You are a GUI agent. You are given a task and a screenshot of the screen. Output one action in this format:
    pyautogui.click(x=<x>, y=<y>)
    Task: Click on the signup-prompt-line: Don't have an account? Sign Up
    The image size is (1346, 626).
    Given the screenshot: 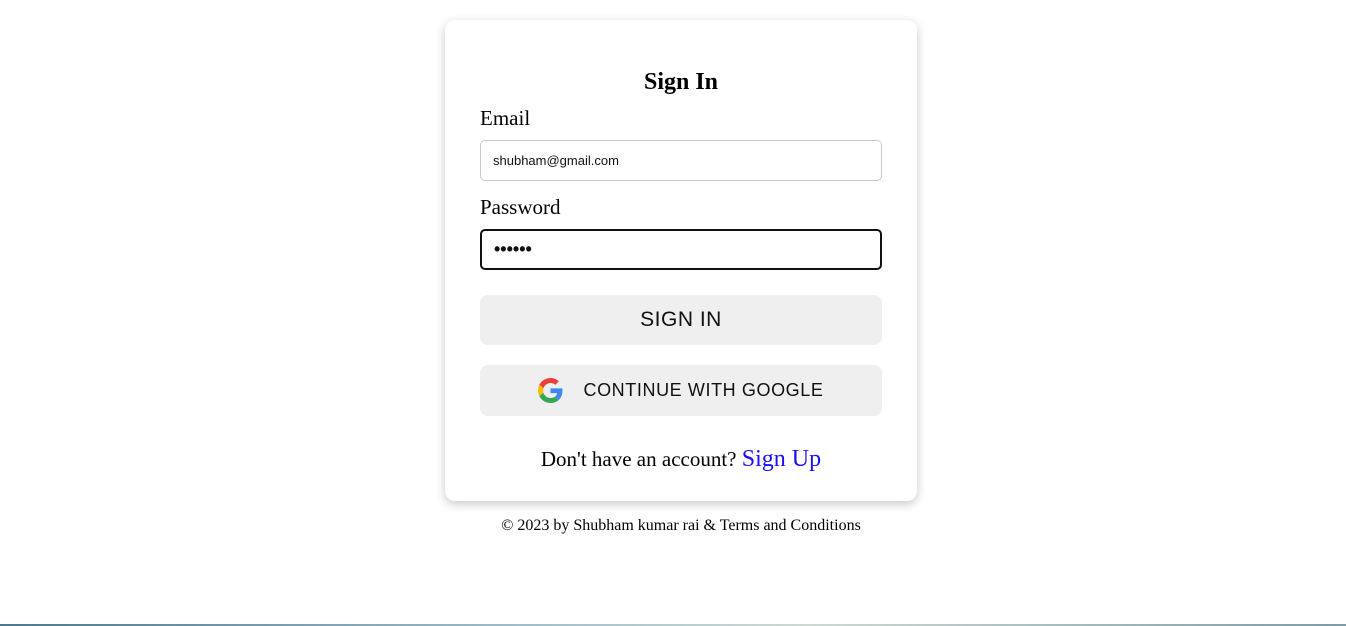 What is the action you would take?
    pyautogui.click(x=681, y=459)
    